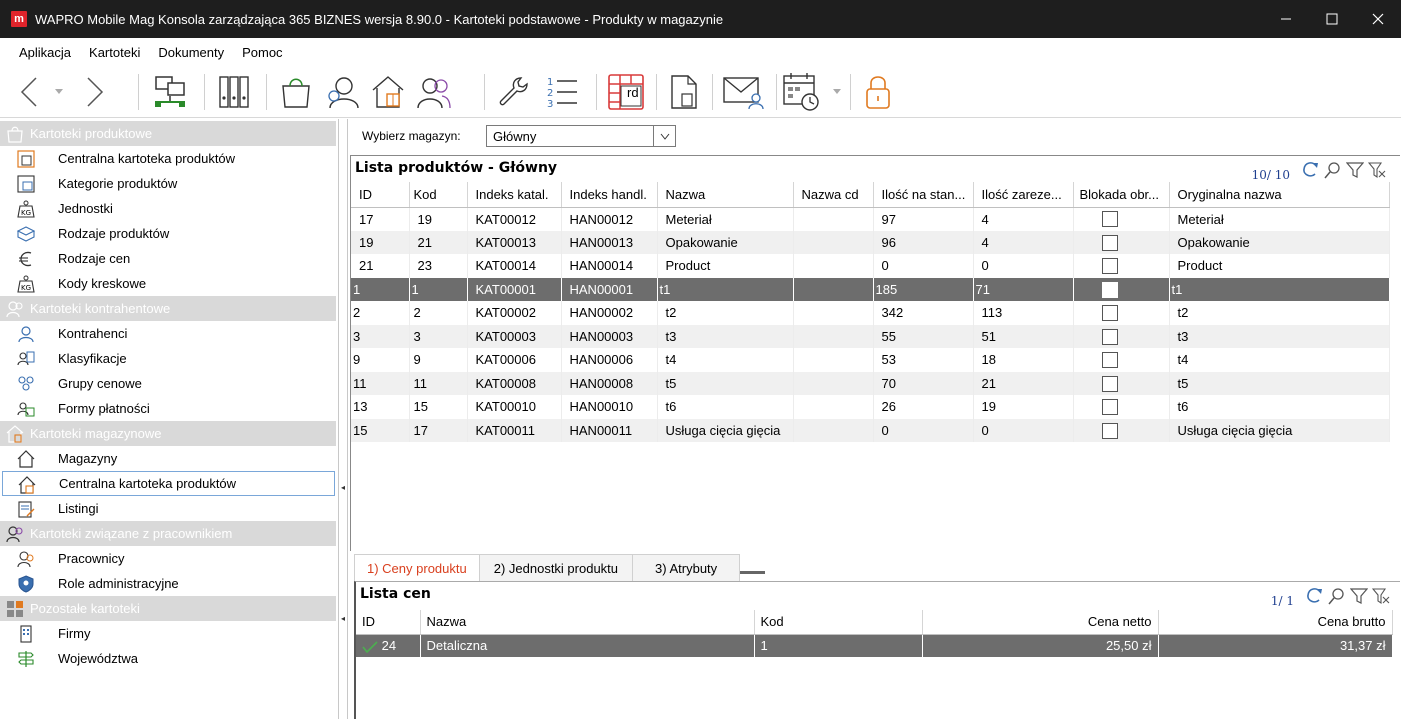  I want to click on refresh-icon, so click(1310, 170).